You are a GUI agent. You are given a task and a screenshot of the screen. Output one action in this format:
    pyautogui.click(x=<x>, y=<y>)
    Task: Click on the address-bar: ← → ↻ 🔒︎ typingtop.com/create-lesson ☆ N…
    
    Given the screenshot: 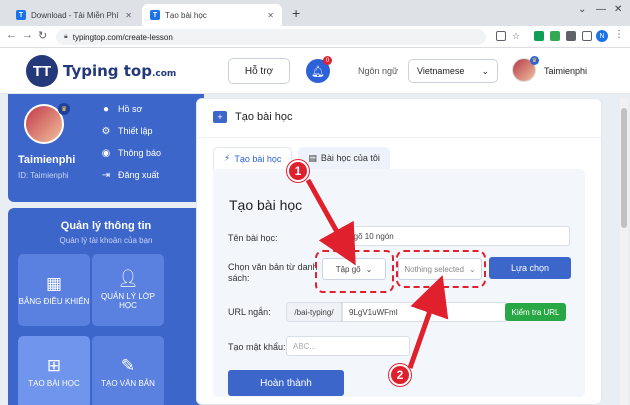 What is the action you would take?
    pyautogui.click(x=315, y=37)
    